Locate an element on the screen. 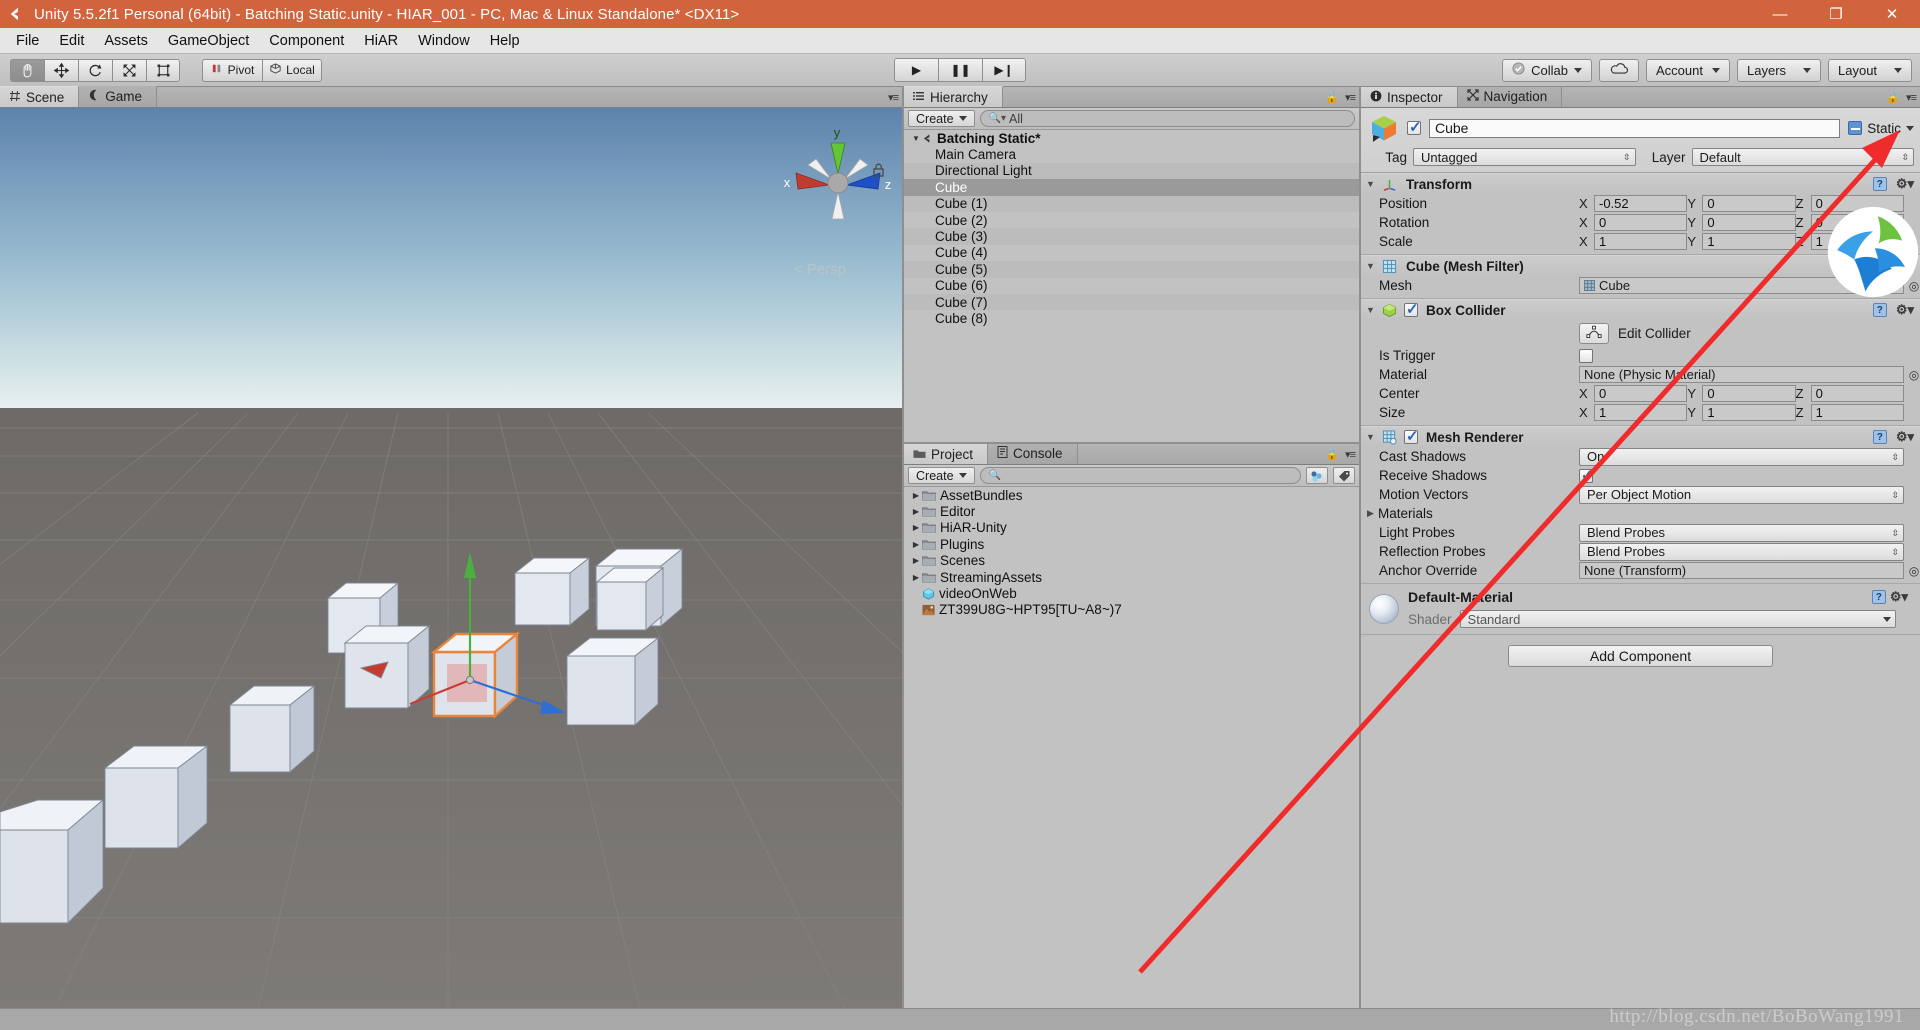  layers-button: Layers is located at coordinates (1779, 70).